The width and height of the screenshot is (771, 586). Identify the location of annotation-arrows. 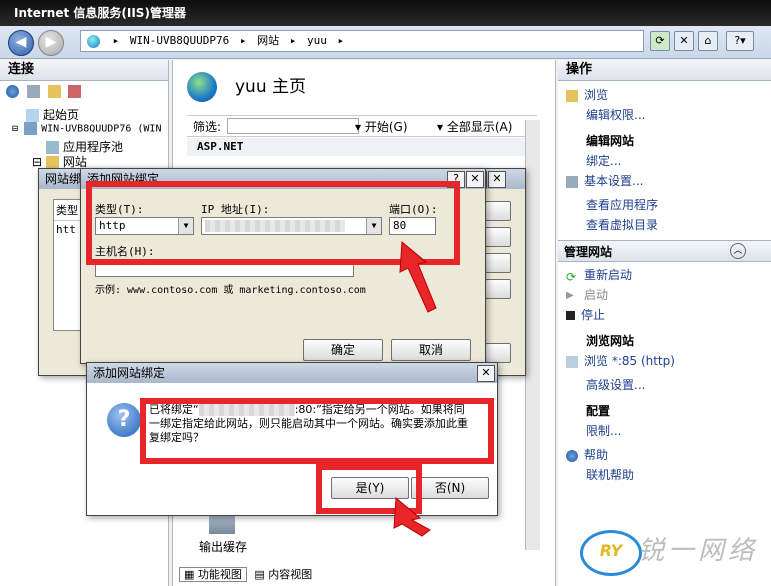
(415, 388).